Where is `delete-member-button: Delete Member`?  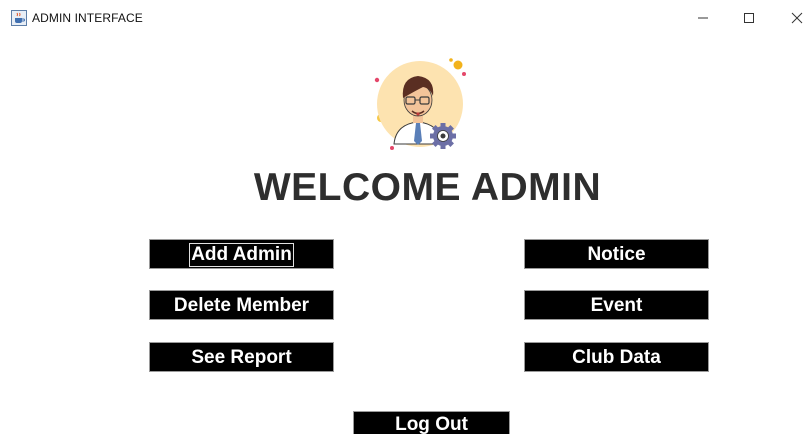 delete-member-button: Delete Member is located at coordinates (241, 305).